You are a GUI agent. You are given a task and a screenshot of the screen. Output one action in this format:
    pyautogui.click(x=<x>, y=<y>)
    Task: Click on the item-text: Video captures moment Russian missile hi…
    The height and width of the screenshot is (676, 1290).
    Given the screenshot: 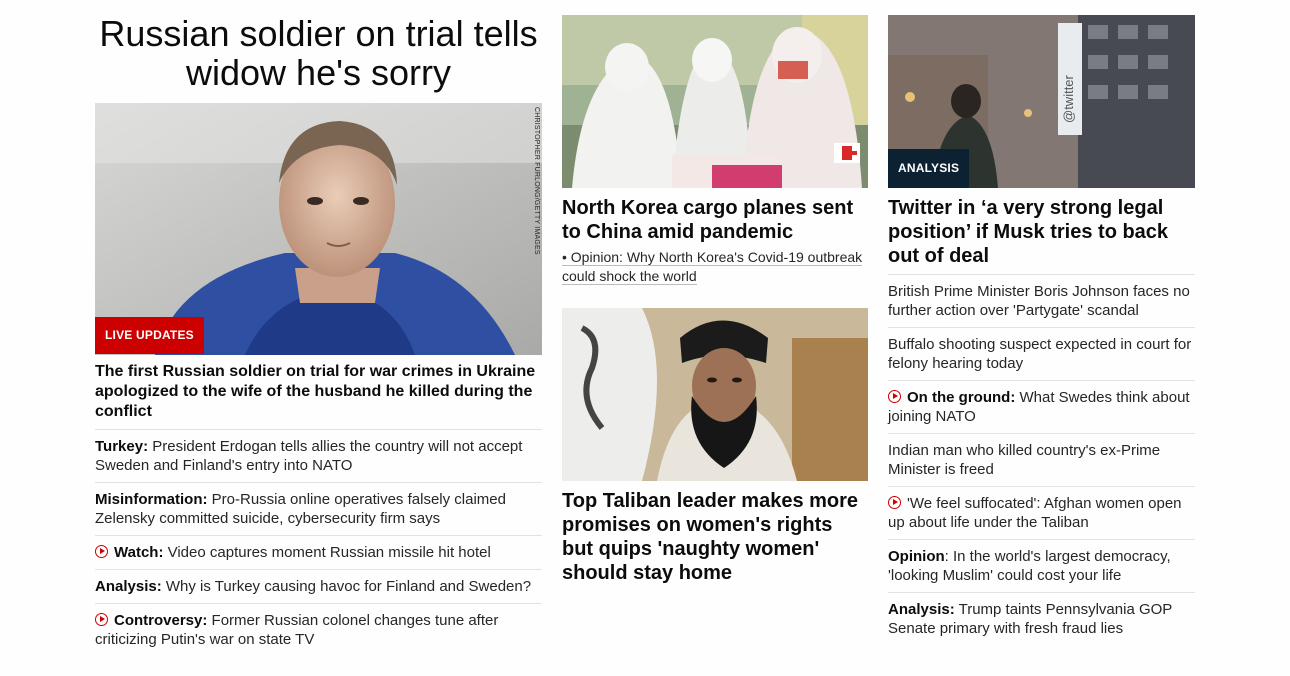 What is the action you would take?
    pyautogui.click(x=327, y=552)
    